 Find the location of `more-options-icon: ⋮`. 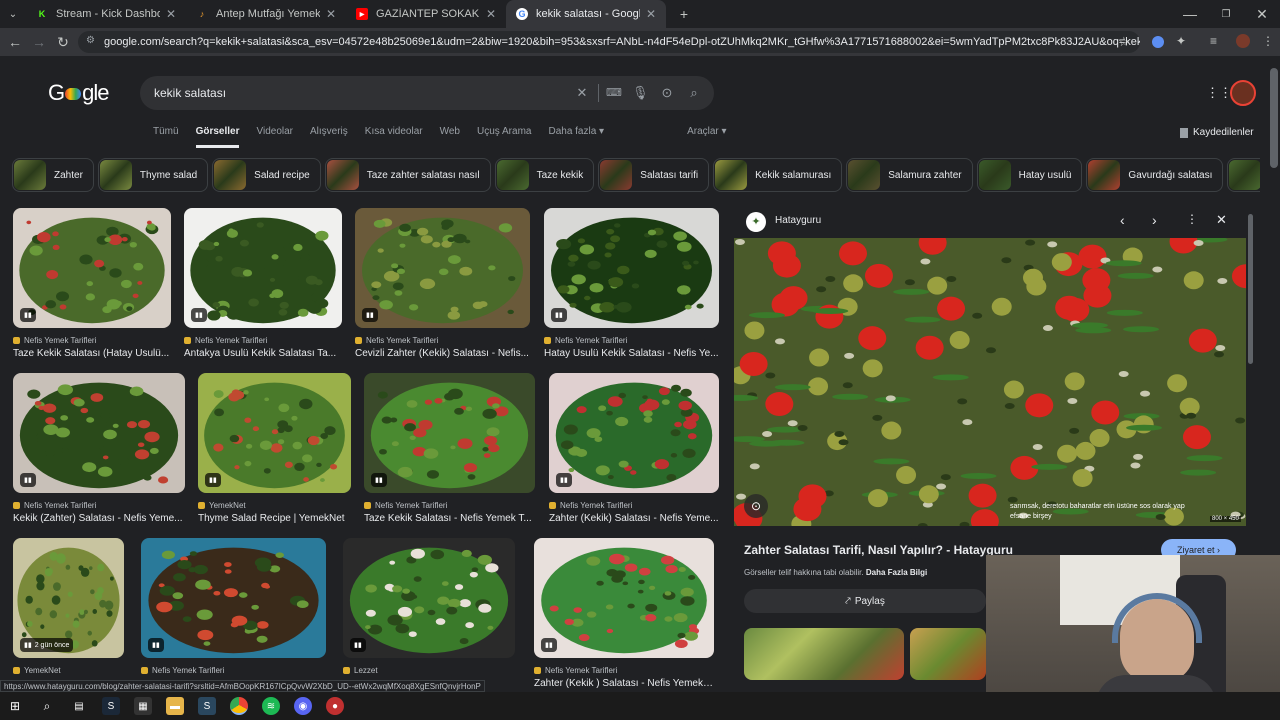

more-options-icon: ⋮ is located at coordinates (1192, 219).